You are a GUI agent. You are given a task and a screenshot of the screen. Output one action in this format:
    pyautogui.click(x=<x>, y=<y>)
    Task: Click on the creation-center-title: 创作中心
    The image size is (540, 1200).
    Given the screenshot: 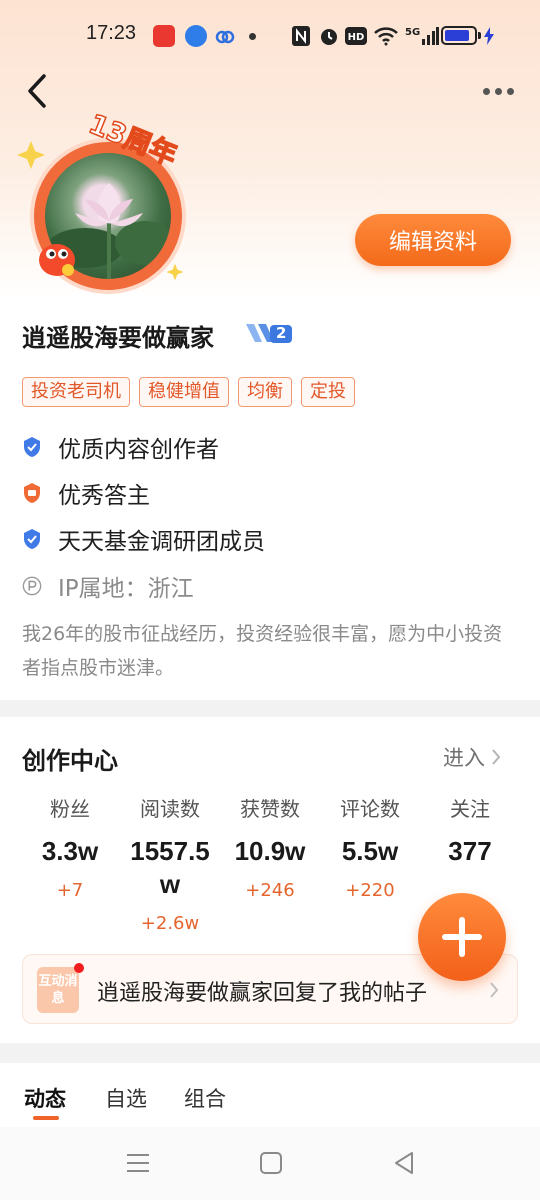 What is the action you would take?
    pyautogui.click(x=70, y=761)
    